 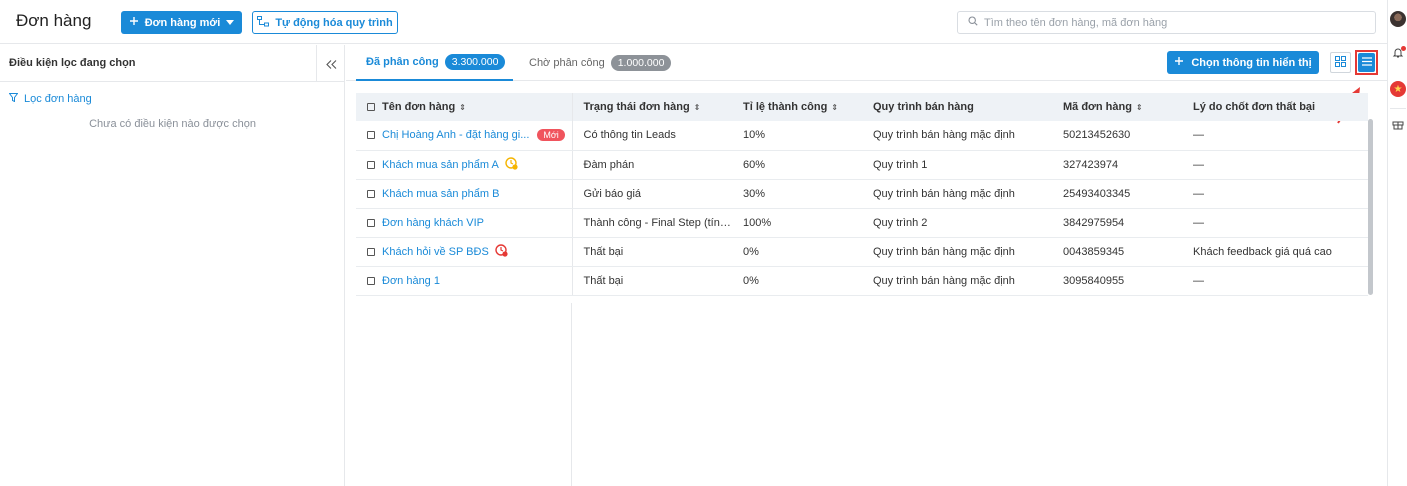 What do you see at coordinates (567, 63) in the screenshot?
I see `tab-pending-label: Chờ phân công` at bounding box center [567, 63].